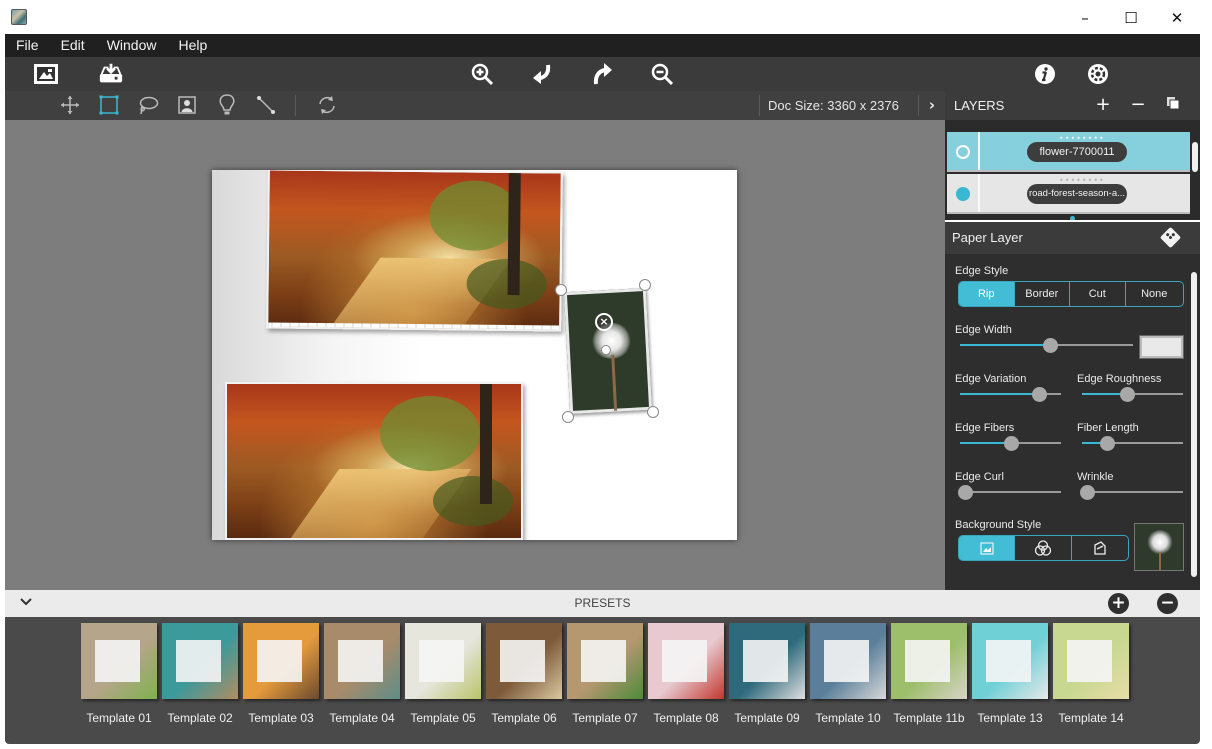 This screenshot has width=1212, height=749. I want to click on remove-photo-button: ×, so click(604, 322).